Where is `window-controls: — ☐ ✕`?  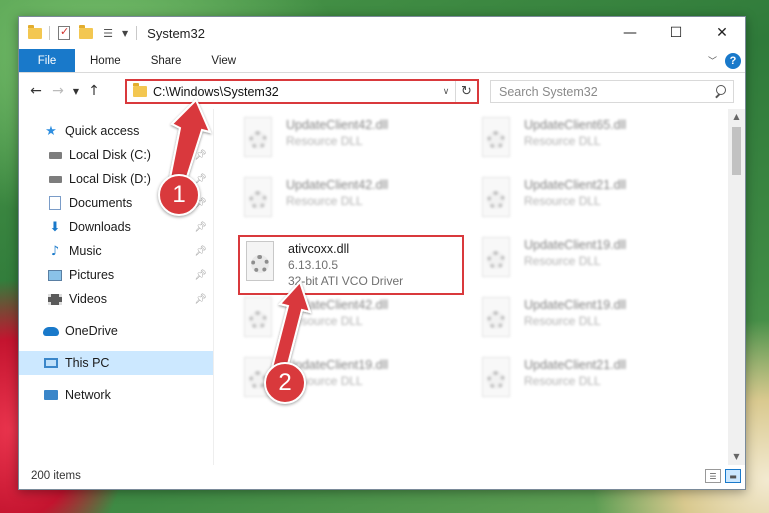
window-controls: — ☐ ✕ is located at coordinates (676, 33).